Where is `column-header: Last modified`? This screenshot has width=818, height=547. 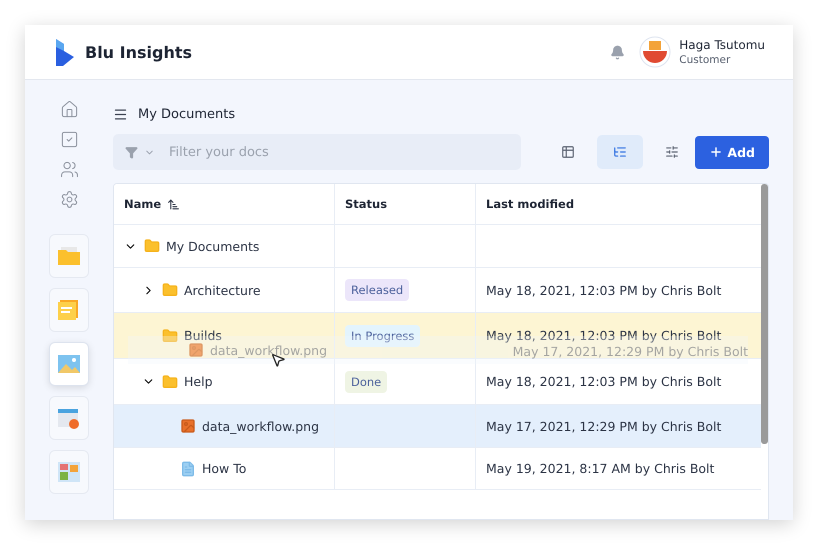 column-header: Last modified is located at coordinates (530, 204).